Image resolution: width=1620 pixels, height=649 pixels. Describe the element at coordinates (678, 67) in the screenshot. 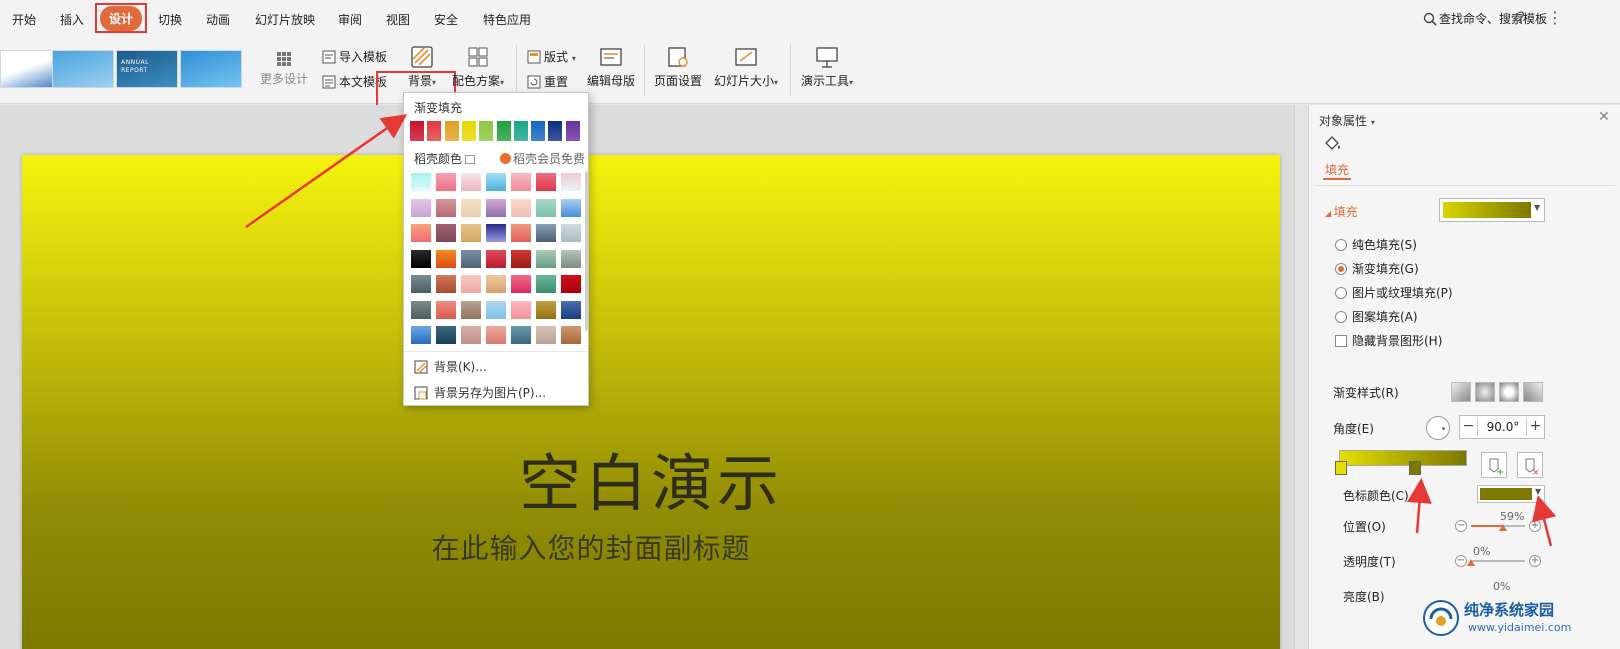

I see `page-setup-button: 页面设置` at that location.